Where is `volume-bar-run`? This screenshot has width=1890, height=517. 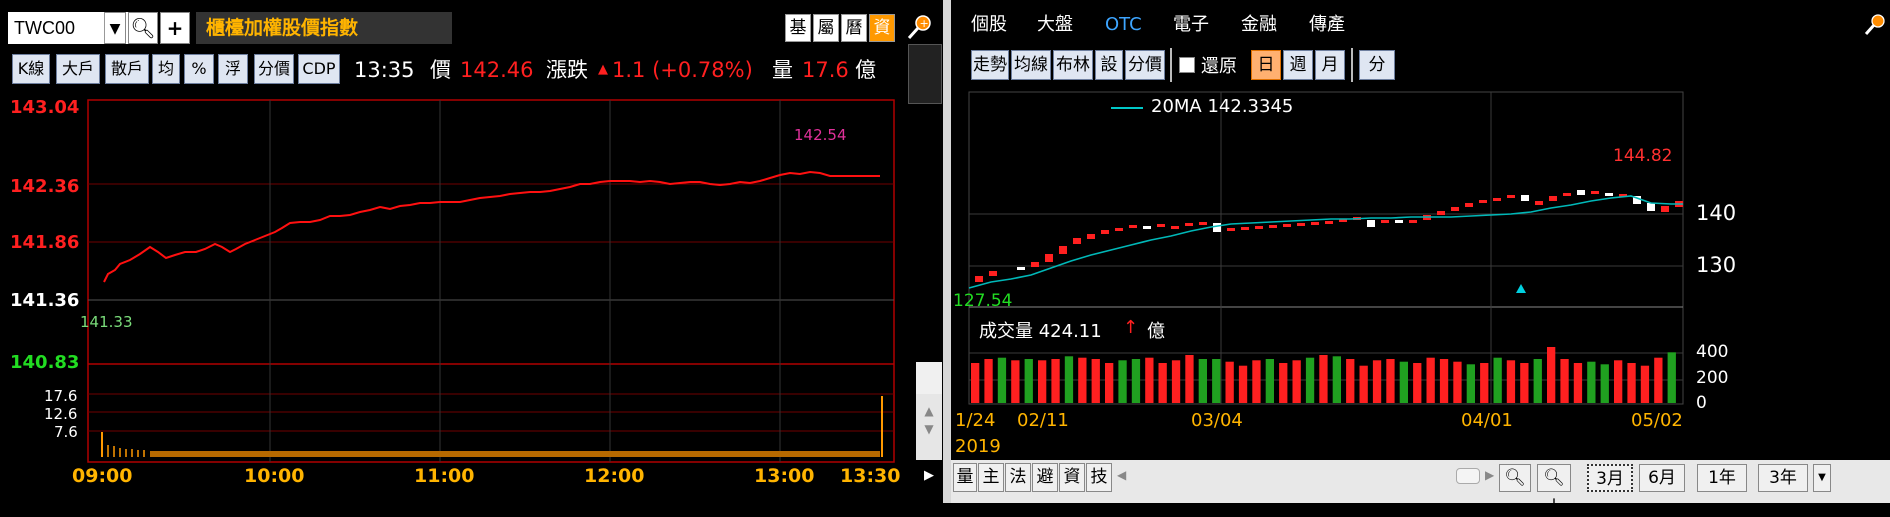
volume-bar-run is located at coordinates (515, 454).